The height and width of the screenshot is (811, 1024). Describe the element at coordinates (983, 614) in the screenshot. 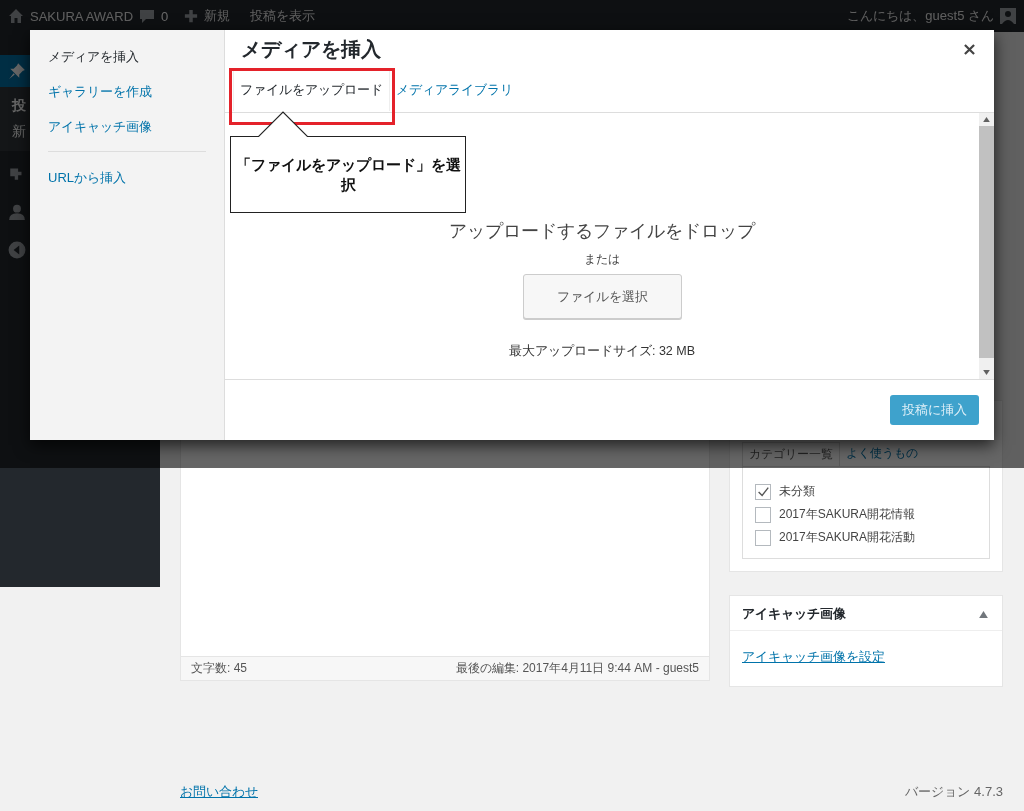

I see `collapse-triangle-icon` at that location.